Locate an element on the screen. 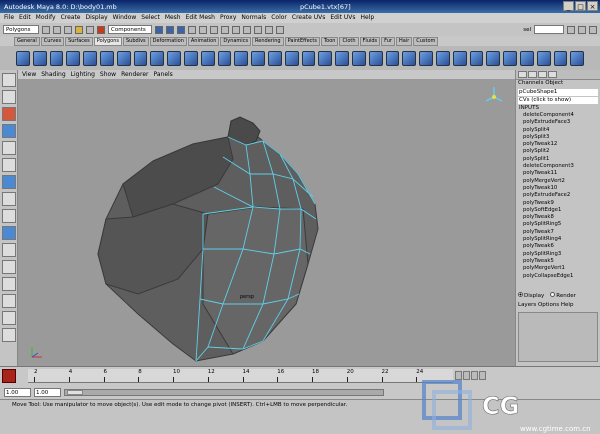 The height and width of the screenshot is (434, 600). shelf-tab-cloth: Cloth is located at coordinates (349, 41).